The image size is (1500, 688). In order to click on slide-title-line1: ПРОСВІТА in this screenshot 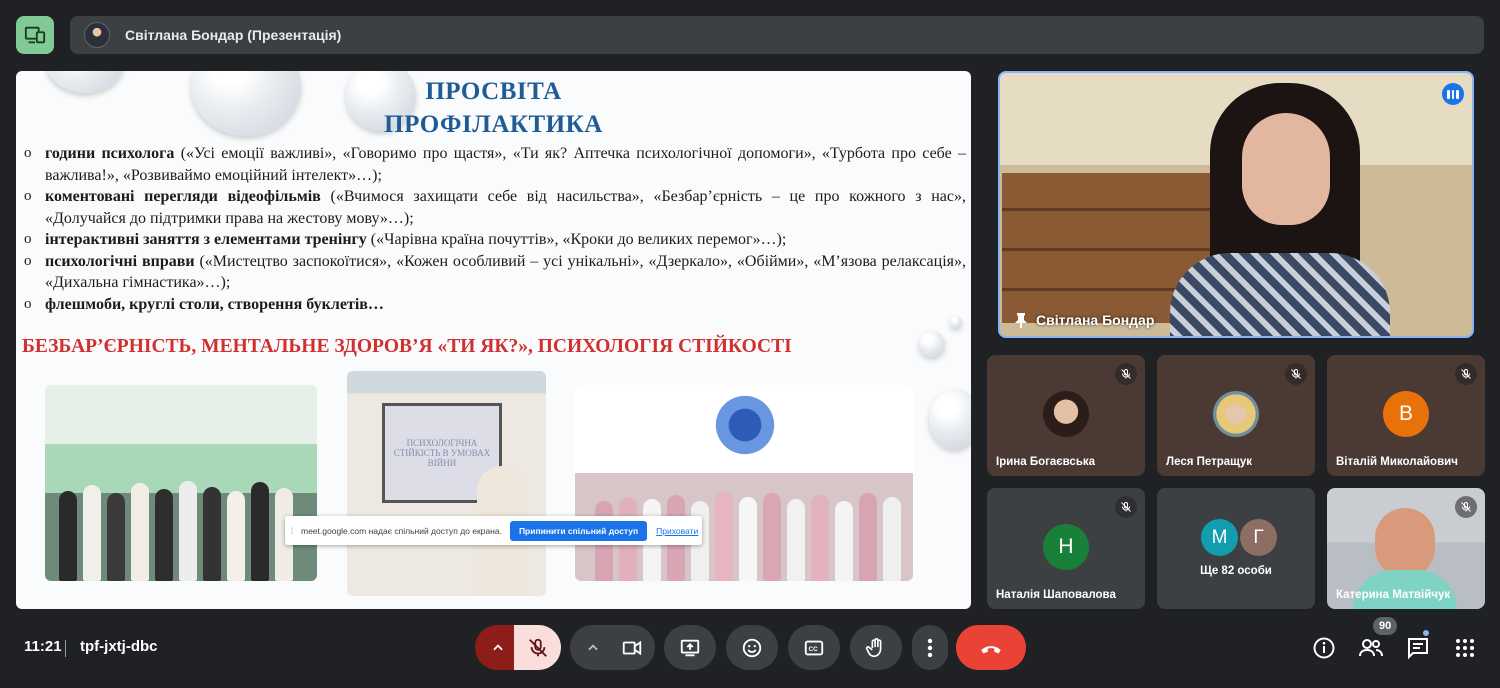, I will do `click(493, 91)`.